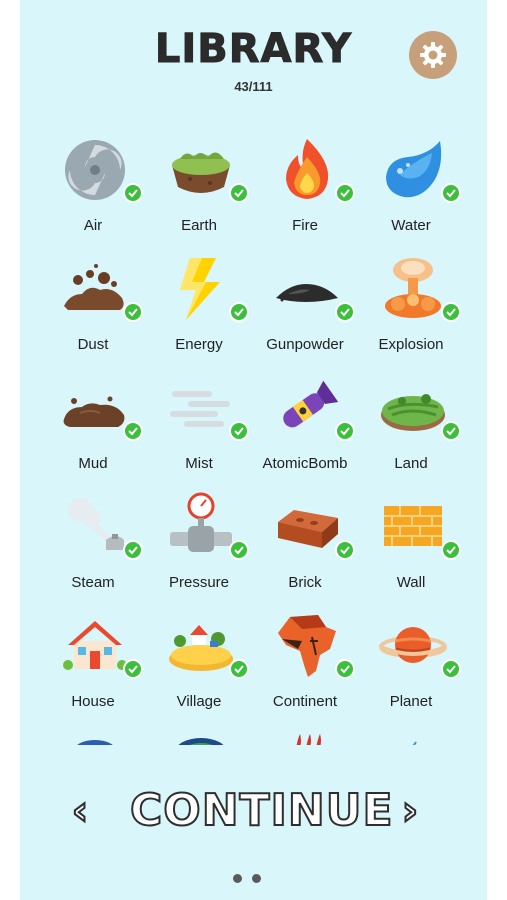 The width and height of the screenshot is (507, 900). I want to click on element-card-village: Village, so click(199, 664).